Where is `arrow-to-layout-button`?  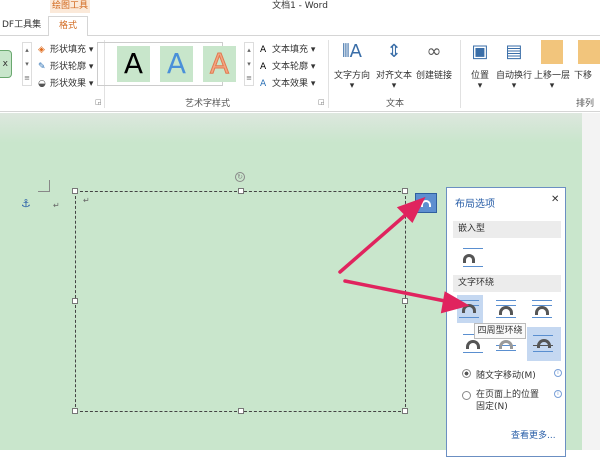 arrow-to-layout-button is located at coordinates (375, 241).